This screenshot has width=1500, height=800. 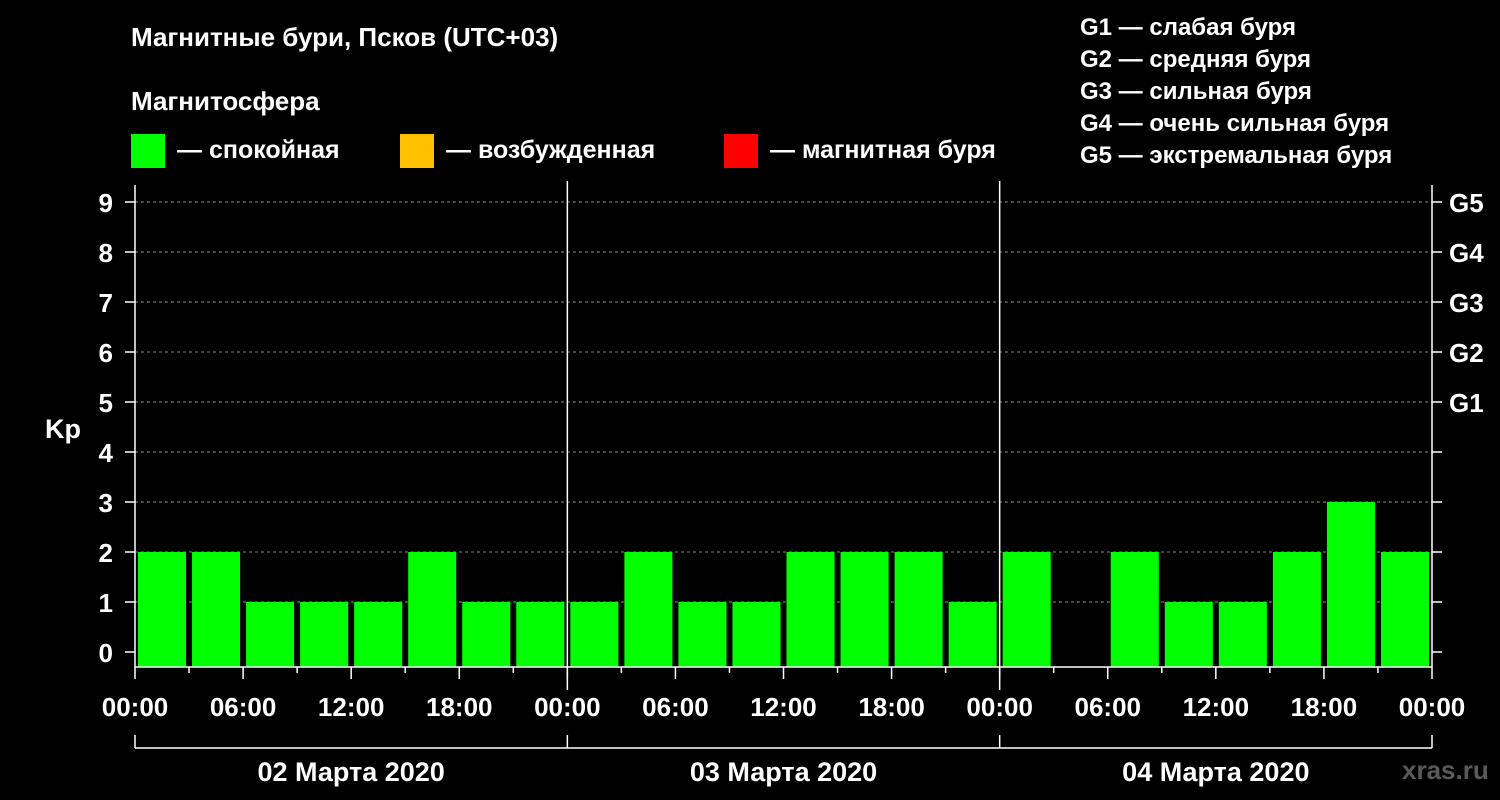 What do you see at coordinates (1445, 770) in the screenshot?
I see `watermark: xras.ru` at bounding box center [1445, 770].